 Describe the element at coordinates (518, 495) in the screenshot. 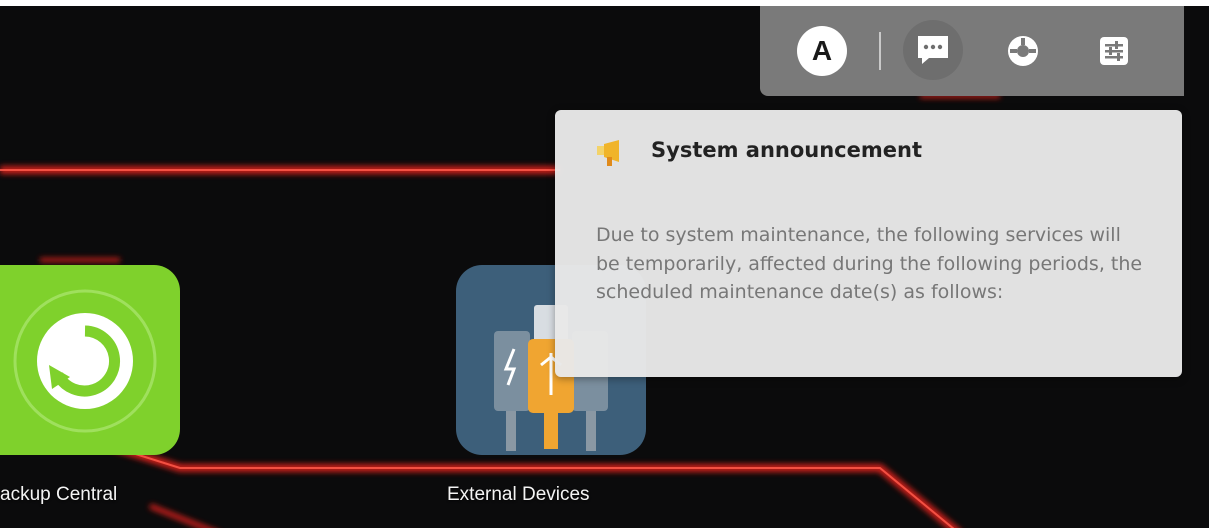

I see `external-devices-label: External Devices` at that location.